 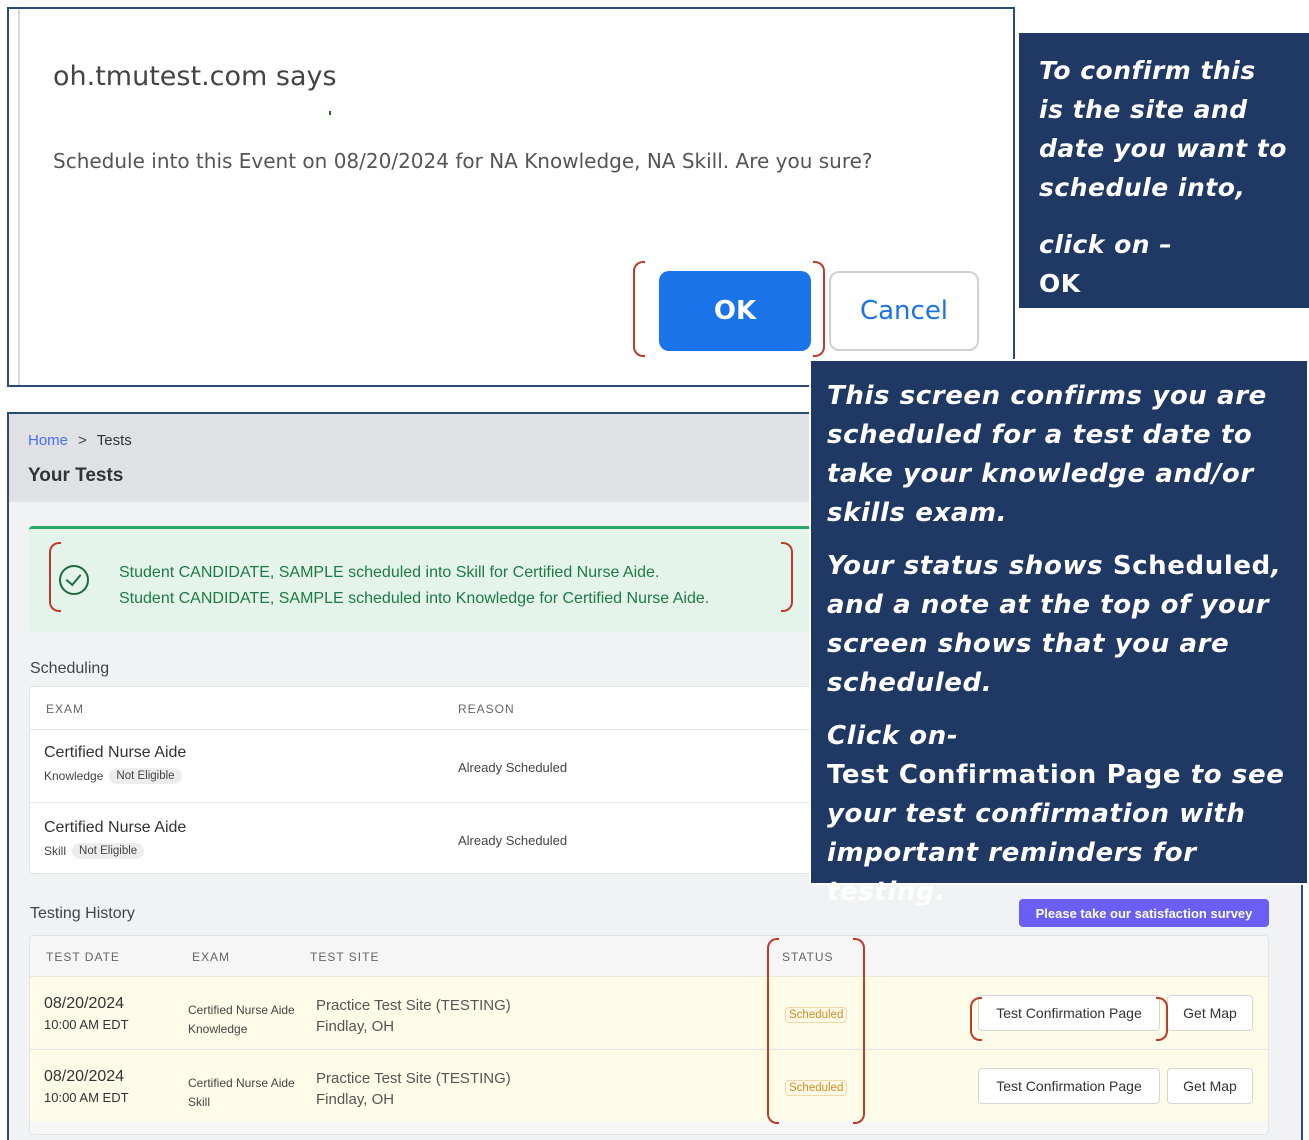 What do you see at coordinates (82, 913) in the screenshot?
I see `testing-history-label: Testing History` at bounding box center [82, 913].